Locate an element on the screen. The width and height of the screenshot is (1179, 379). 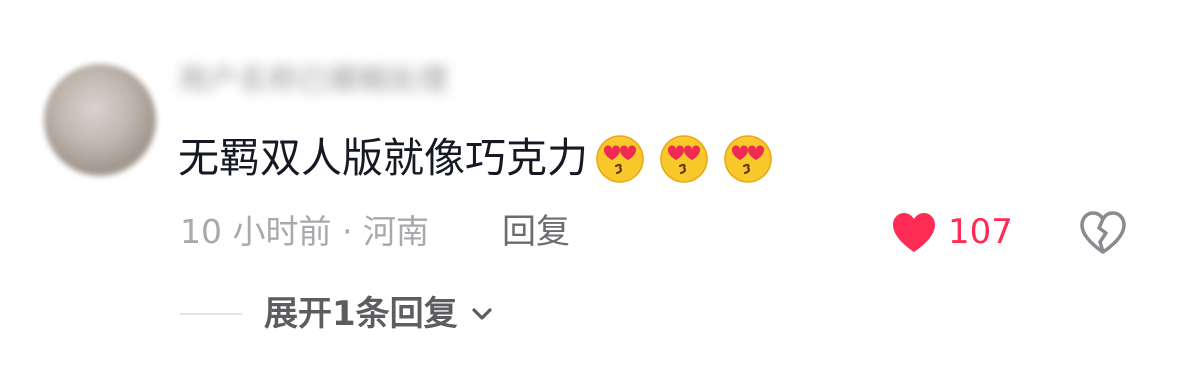
username: 用户名称已模糊处理 is located at coordinates (313, 81).